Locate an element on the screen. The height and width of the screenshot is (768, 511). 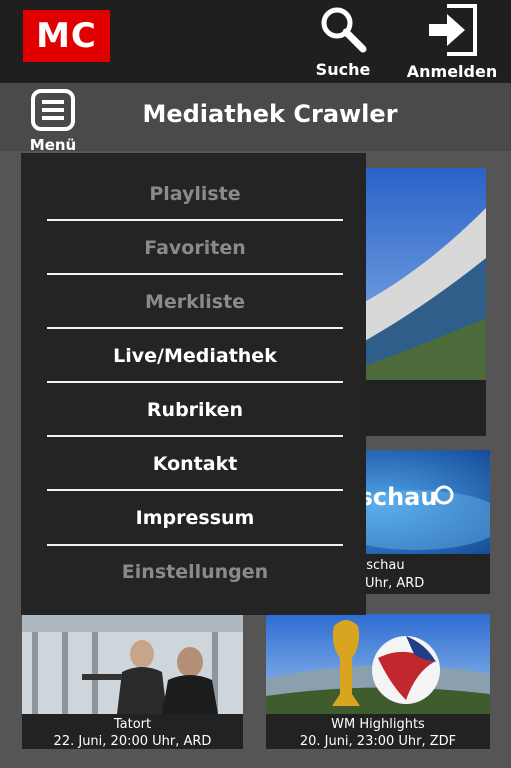
video-card: Tatort 22. Juni, 20:00 Uhr, ARD is located at coordinates (132, 681).